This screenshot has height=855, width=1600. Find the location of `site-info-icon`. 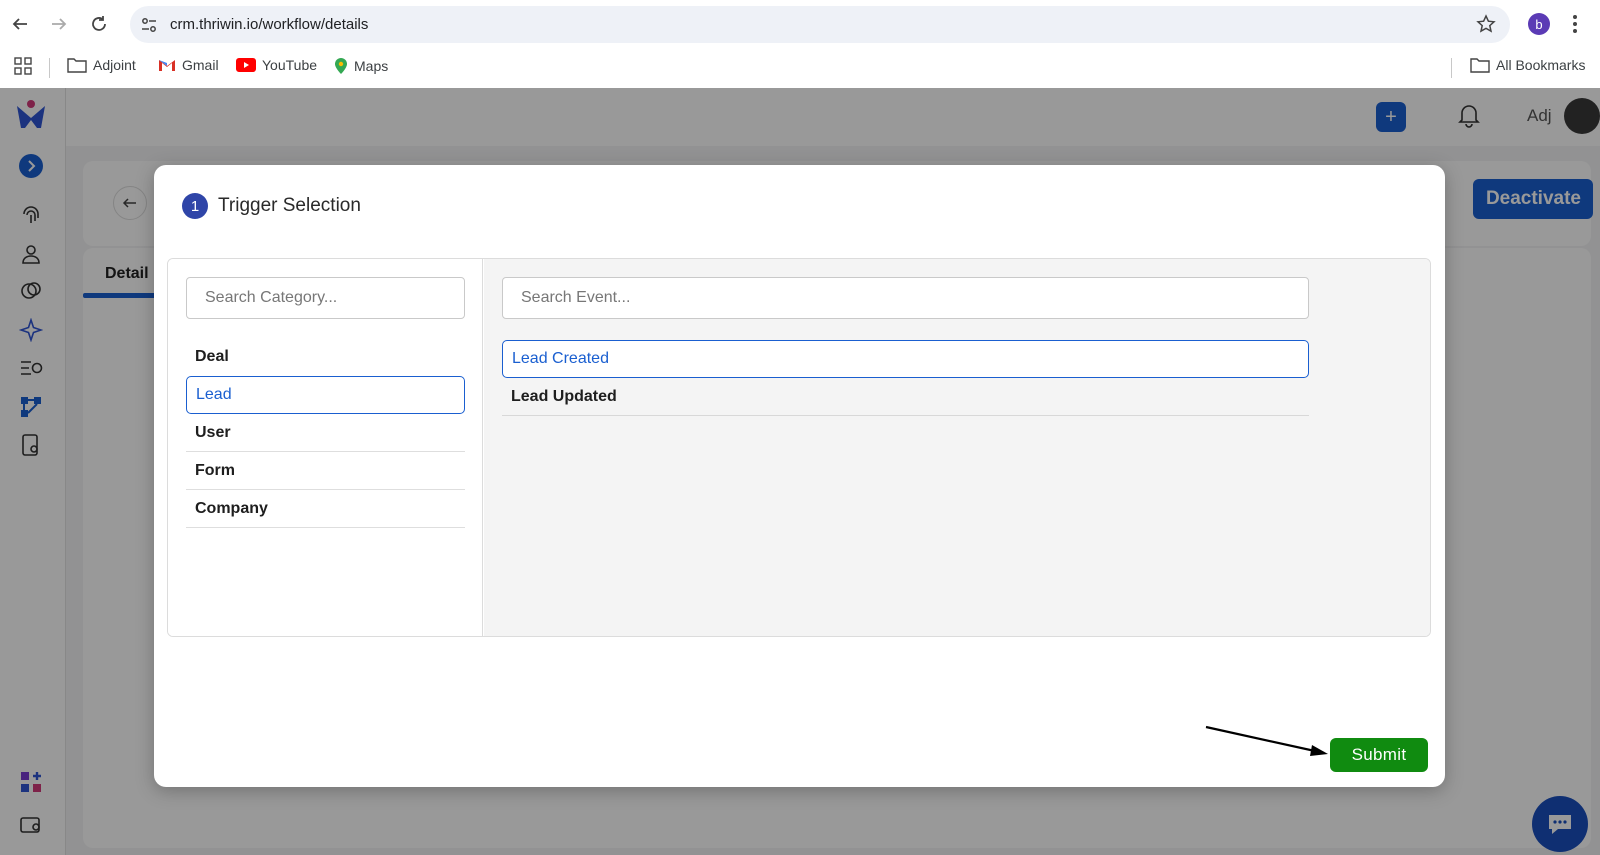

site-info-icon is located at coordinates (149, 27).